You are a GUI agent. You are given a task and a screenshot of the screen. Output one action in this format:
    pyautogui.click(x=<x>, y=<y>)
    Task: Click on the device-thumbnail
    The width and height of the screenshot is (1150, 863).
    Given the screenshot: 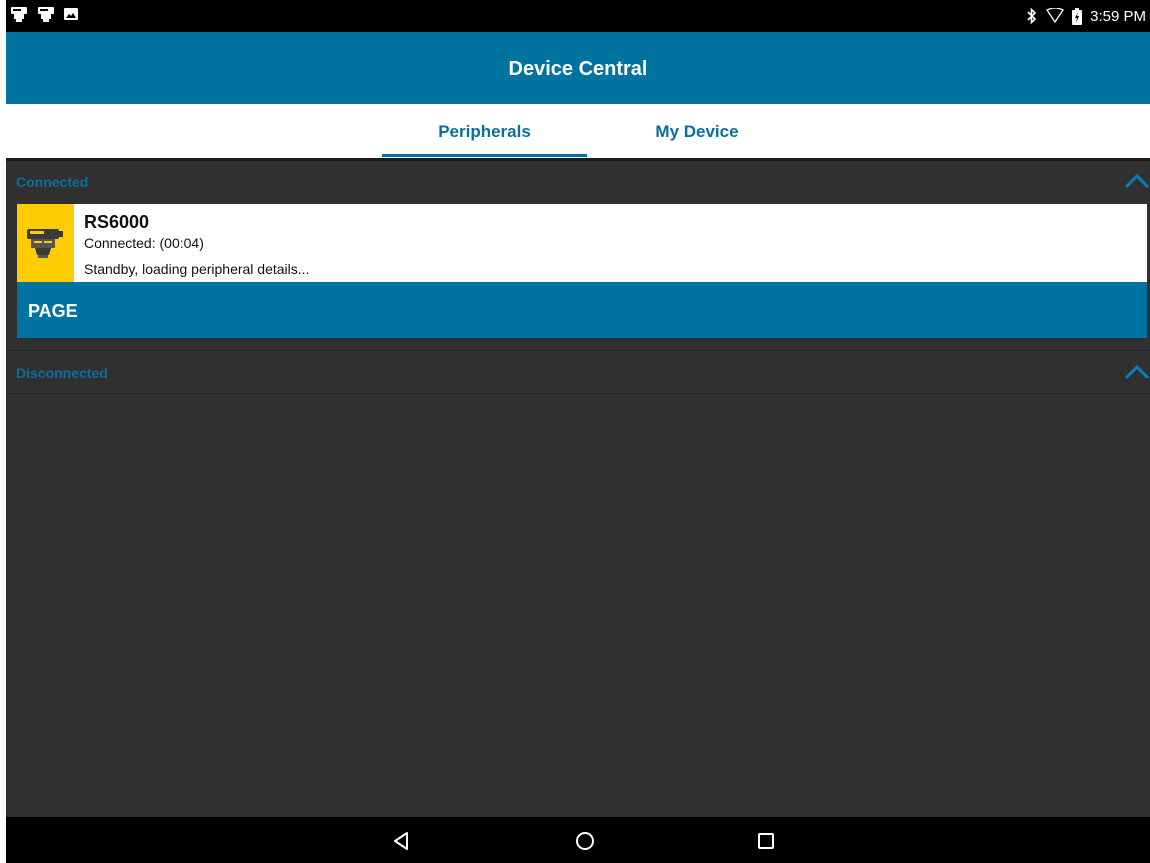 What is the action you would take?
    pyautogui.click(x=45, y=243)
    